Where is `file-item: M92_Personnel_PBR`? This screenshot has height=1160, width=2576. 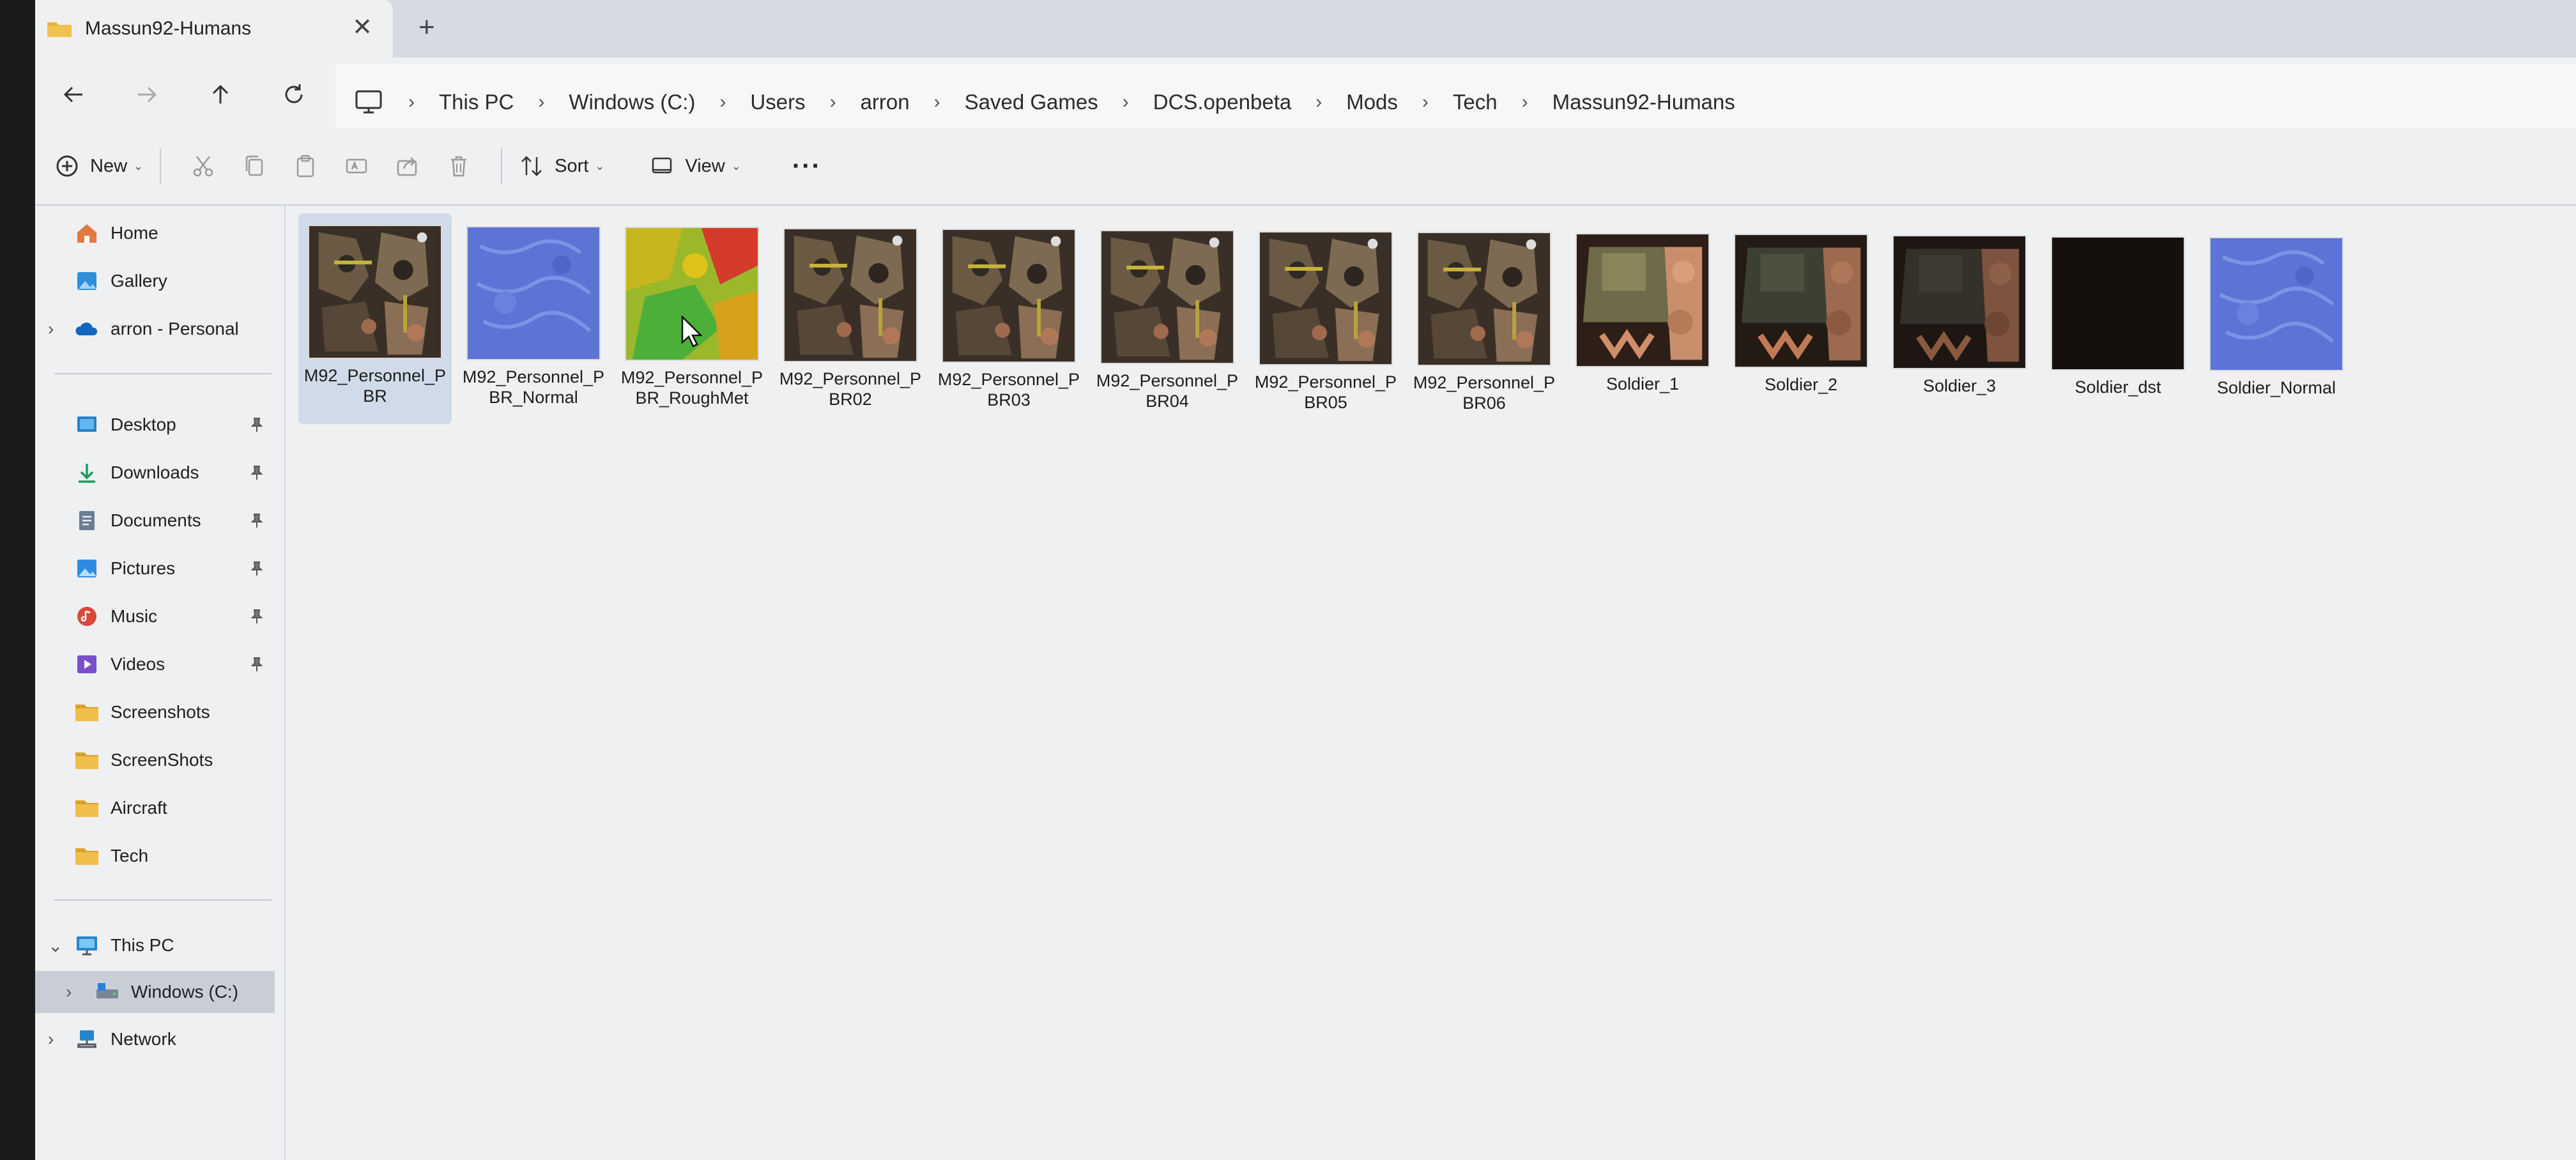
file-item: M92_Personnel_PBR is located at coordinates (375, 318).